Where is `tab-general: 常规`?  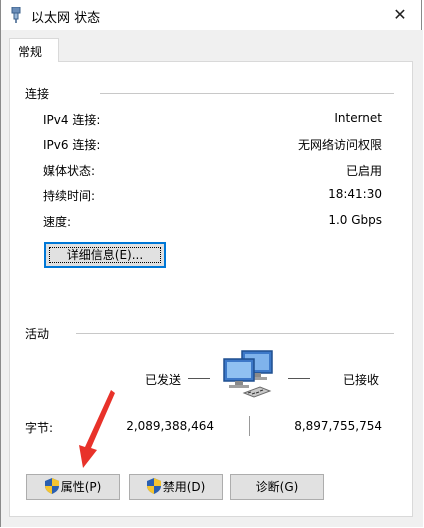 tab-general: 常规 is located at coordinates (34, 50).